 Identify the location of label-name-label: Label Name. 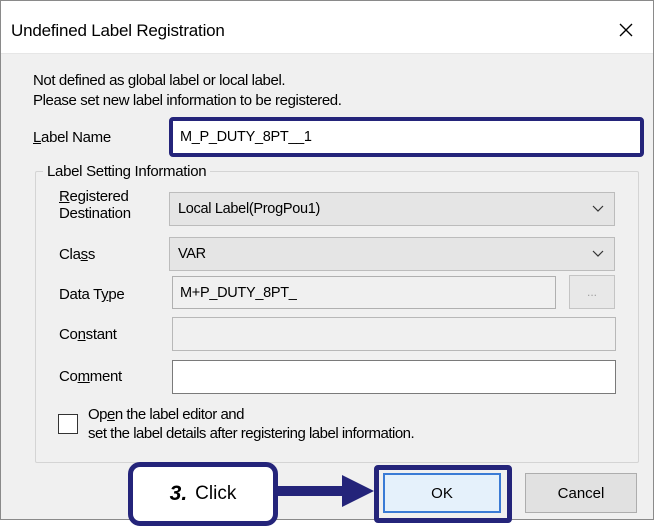
(72, 137).